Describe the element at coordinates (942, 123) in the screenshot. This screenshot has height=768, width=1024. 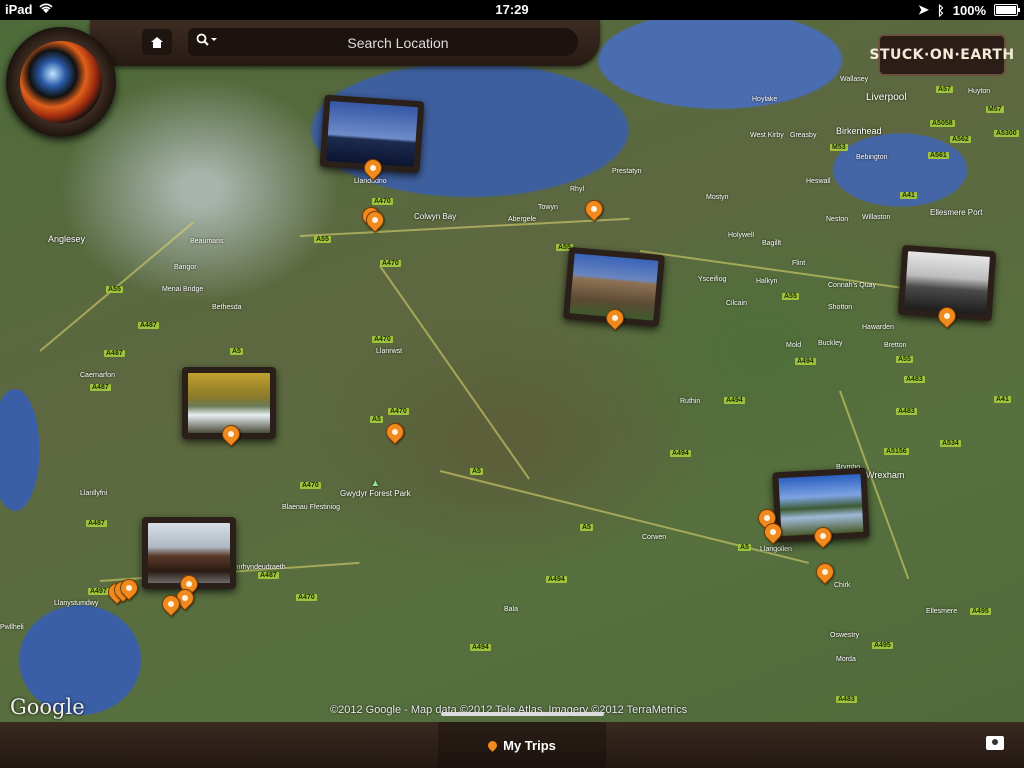
I see `road-badge: A5058` at that location.